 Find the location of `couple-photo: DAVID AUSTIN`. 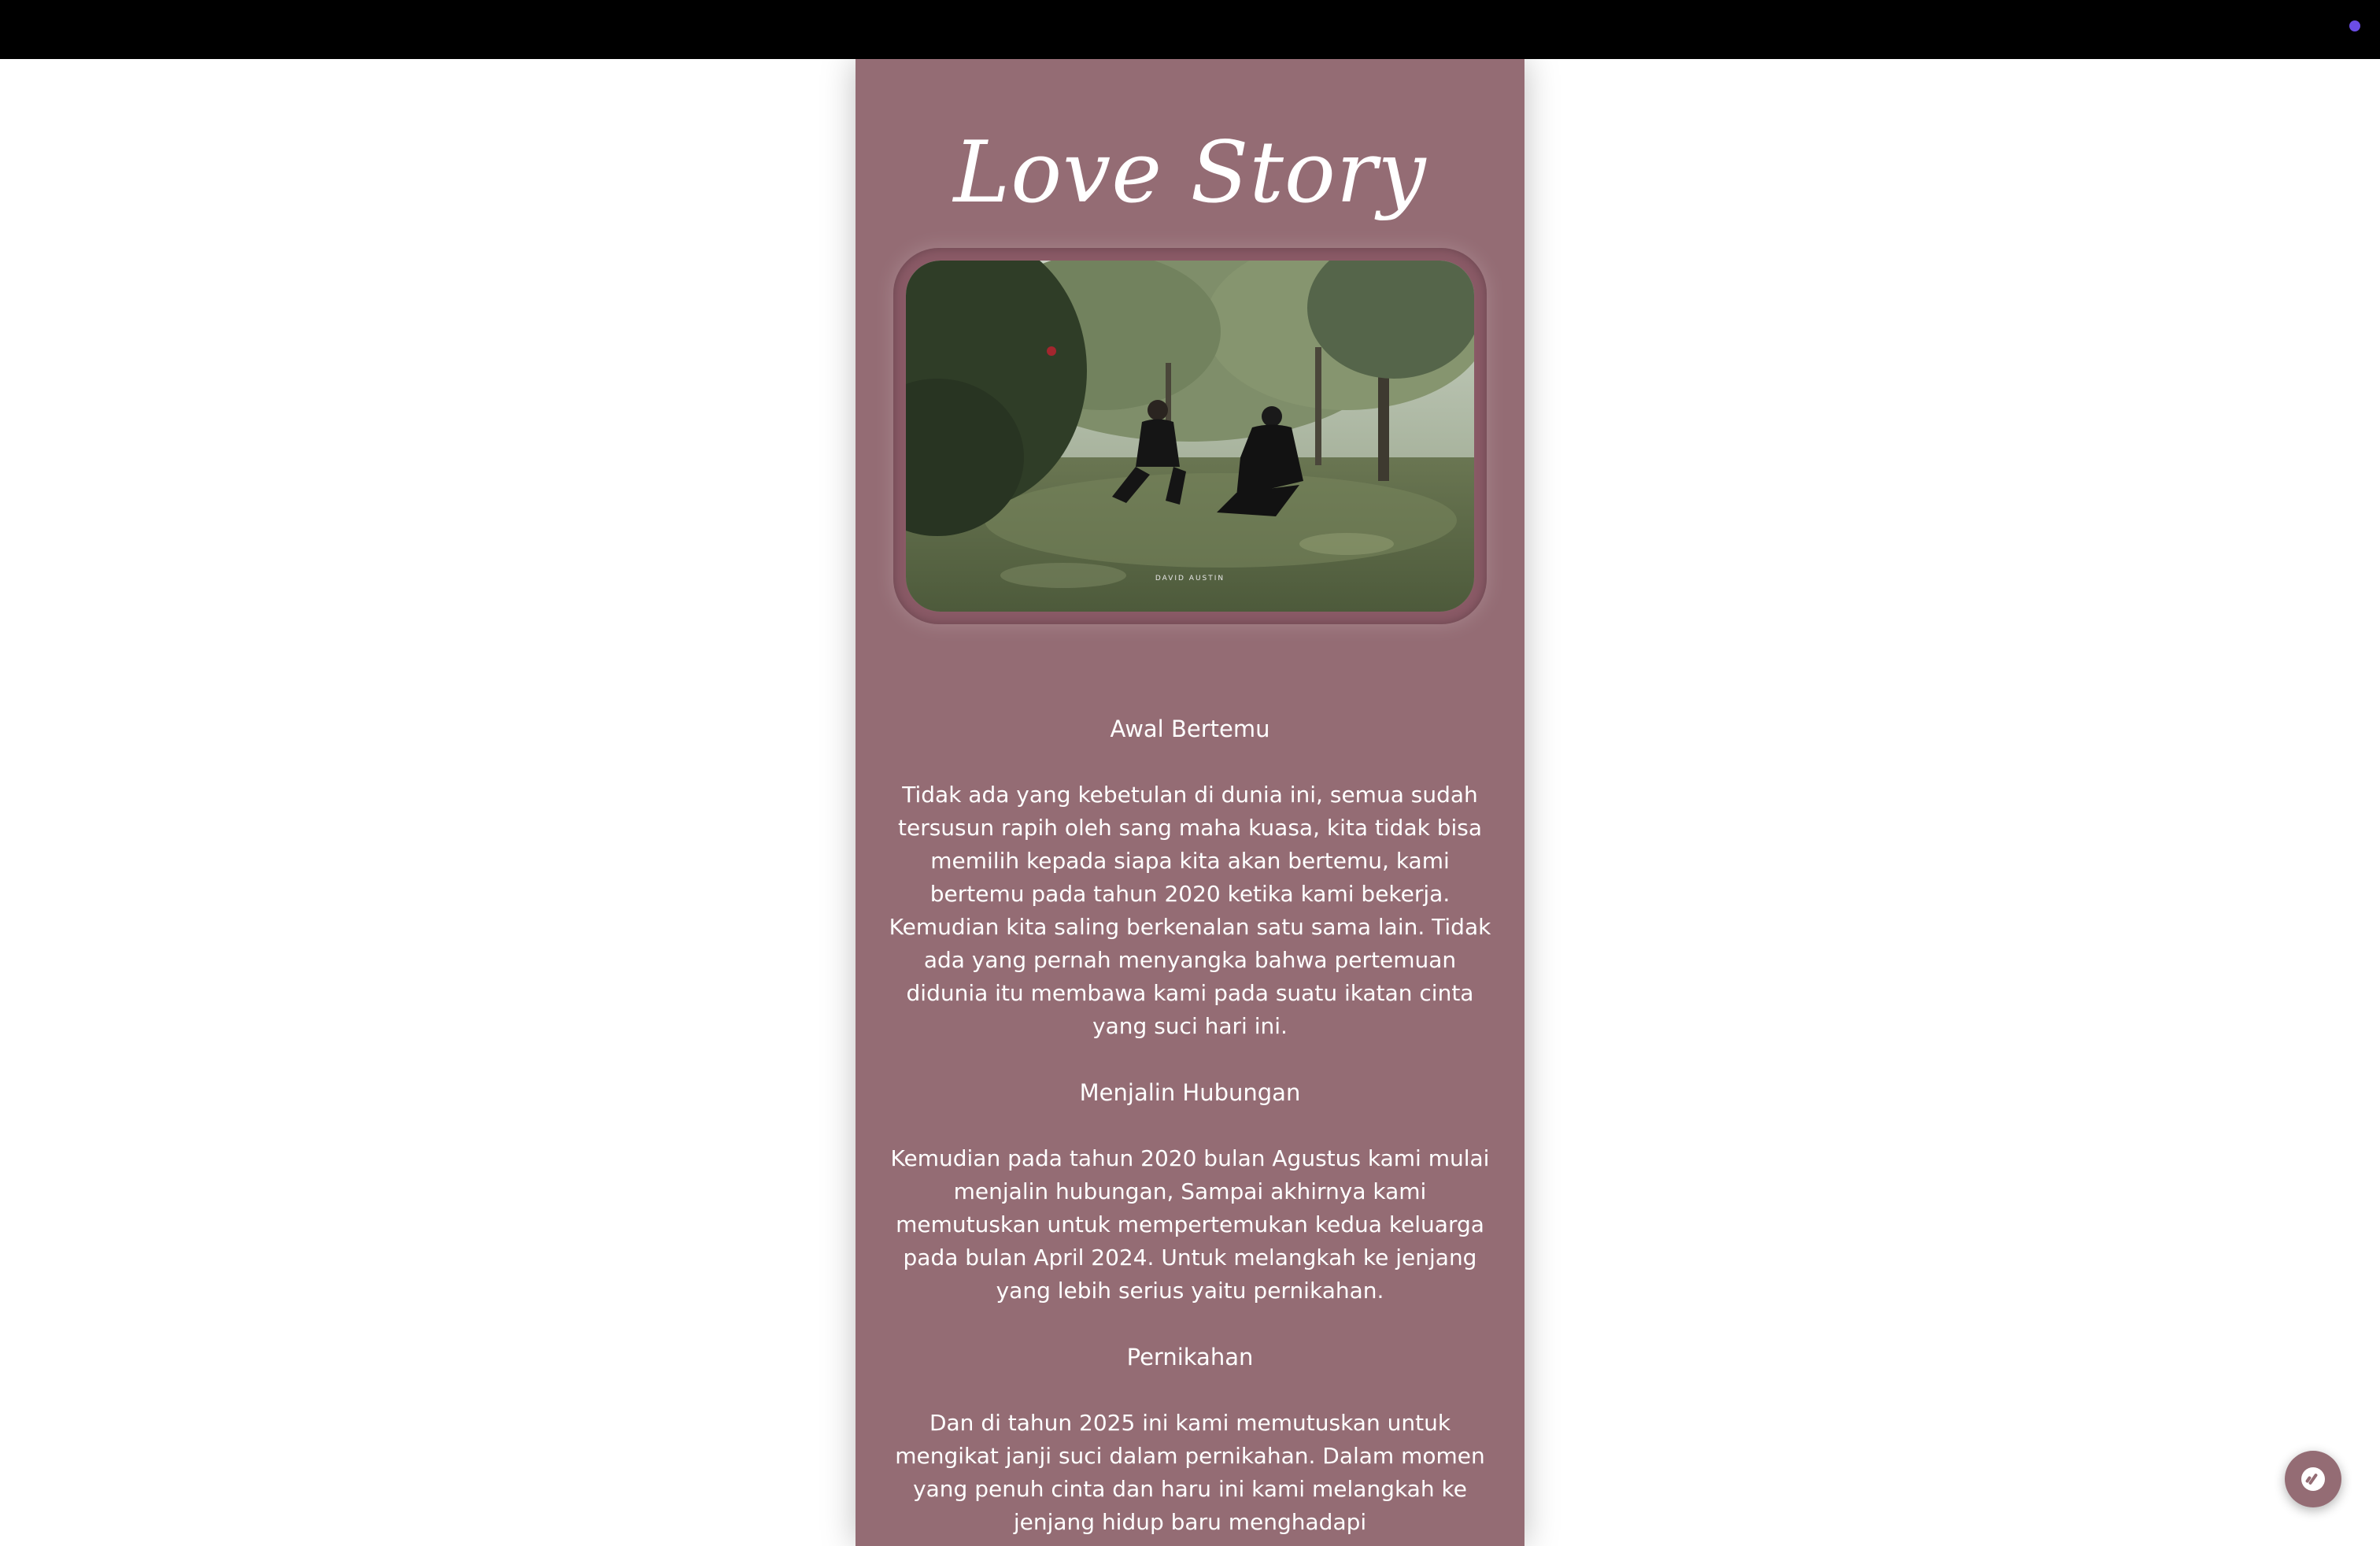

couple-photo: DAVID AUSTIN is located at coordinates (1190, 437).